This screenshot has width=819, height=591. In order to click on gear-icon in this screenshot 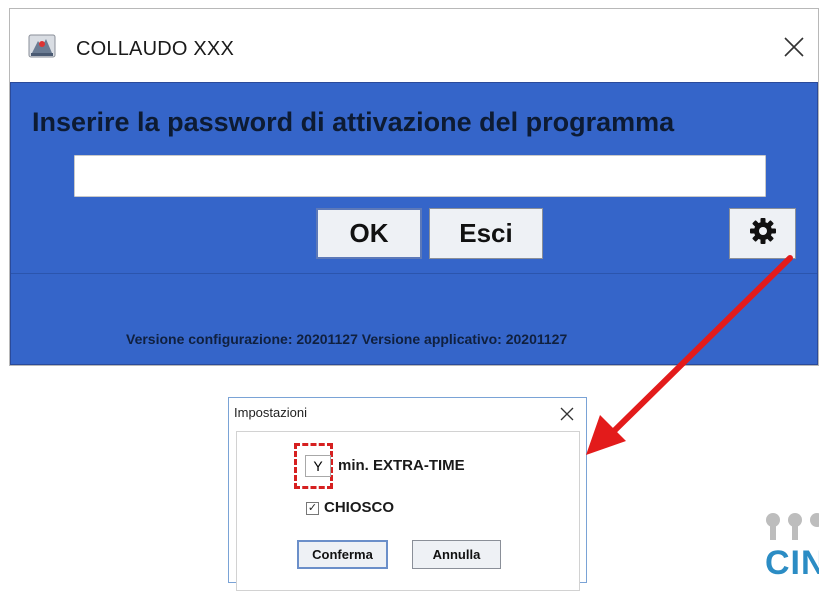, I will do `click(763, 233)`.